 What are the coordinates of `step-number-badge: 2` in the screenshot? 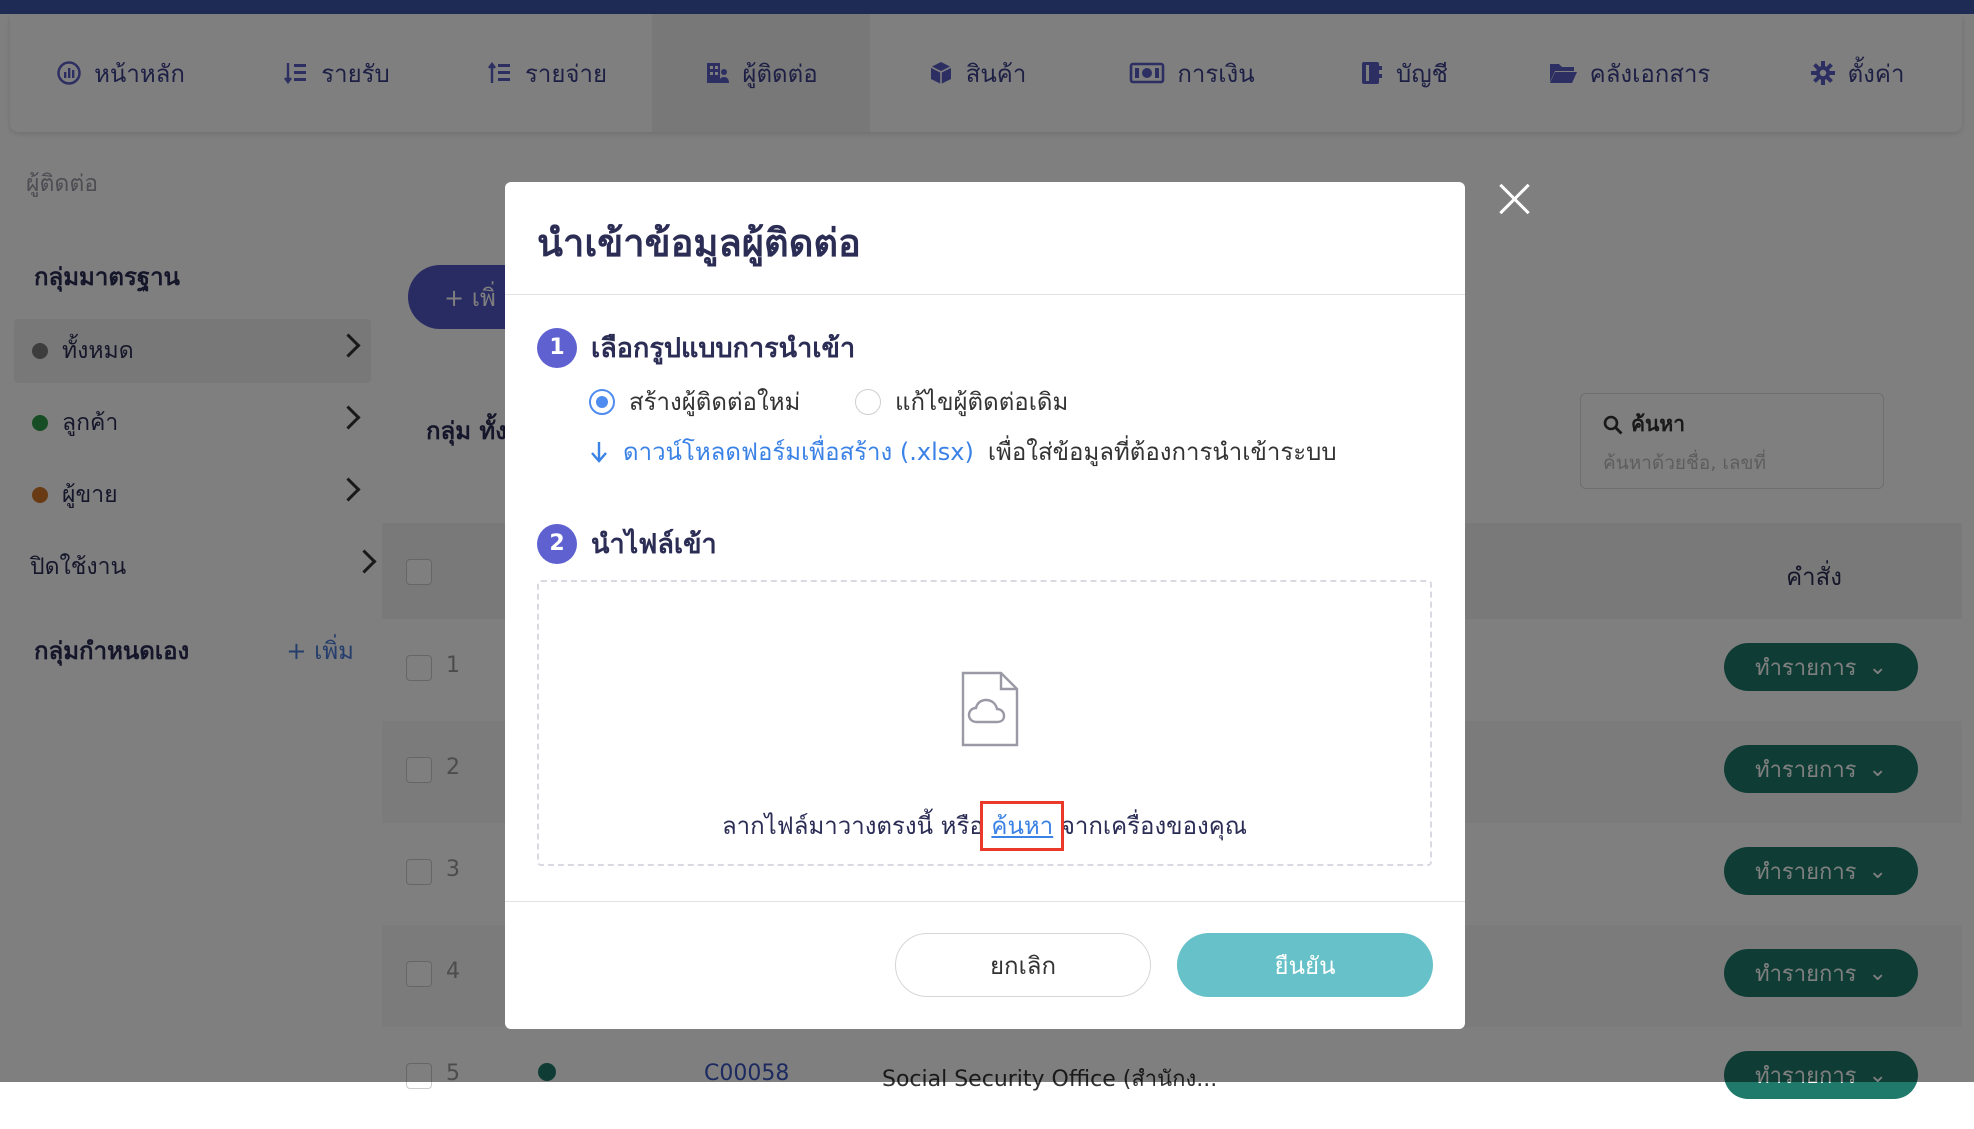 It's located at (557, 543).